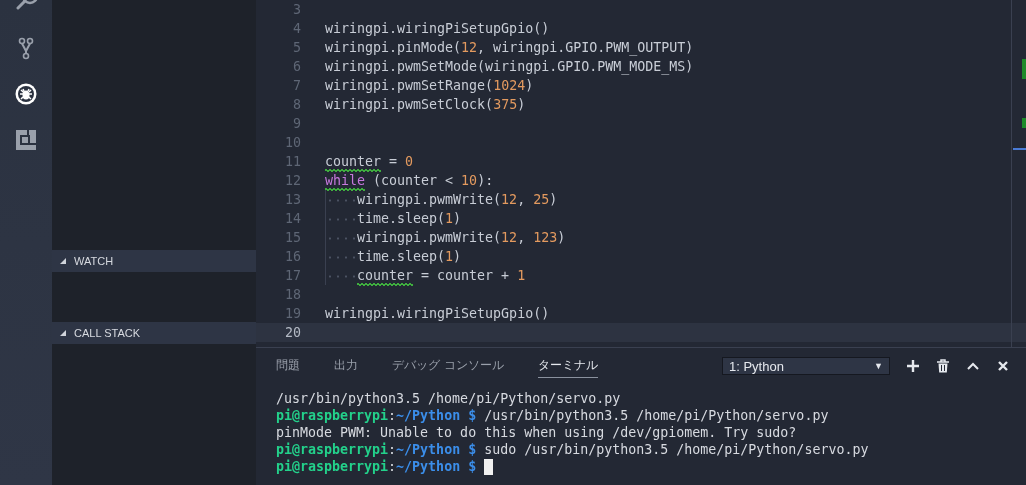  What do you see at coordinates (409, 180) in the screenshot?
I see `code-line: while (counter < 10):` at bounding box center [409, 180].